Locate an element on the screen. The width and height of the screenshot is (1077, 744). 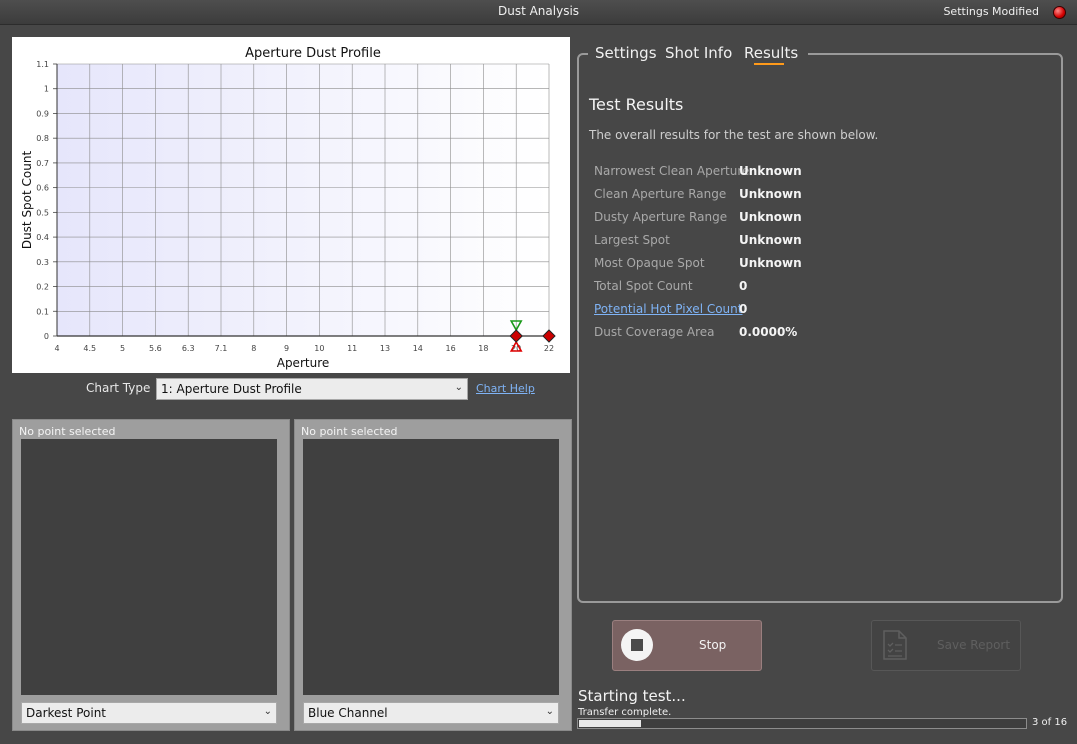
y-tick-label: 0.7 is located at coordinates (42, 163).